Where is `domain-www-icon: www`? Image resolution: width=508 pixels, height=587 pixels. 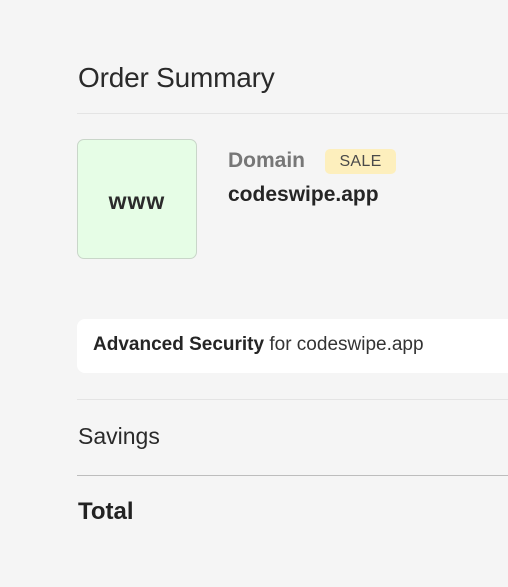 domain-www-icon: www is located at coordinates (137, 199).